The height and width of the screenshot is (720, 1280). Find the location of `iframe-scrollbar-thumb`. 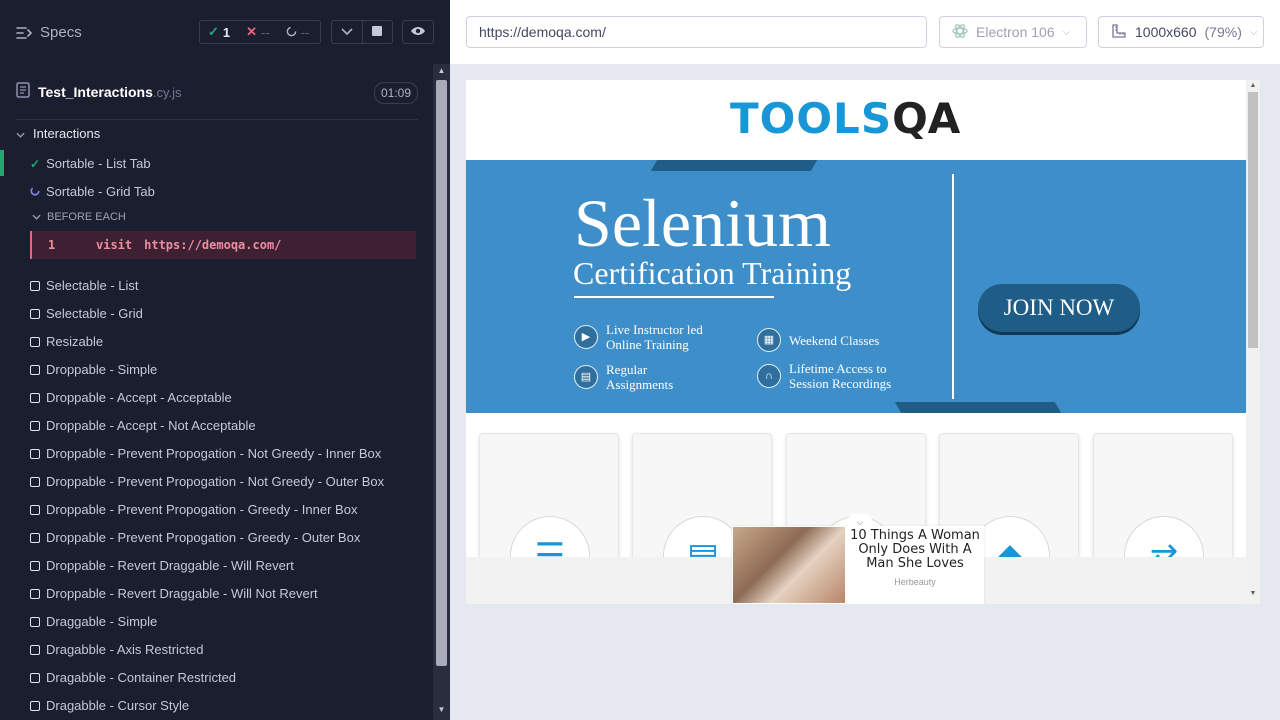

iframe-scrollbar-thumb is located at coordinates (1253, 220).